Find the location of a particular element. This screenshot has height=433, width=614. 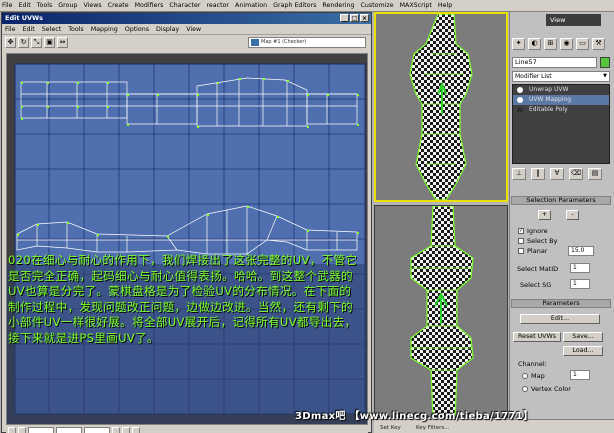

stack-item-unwrap-uvw: Unwrap UVW is located at coordinates (561, 90).